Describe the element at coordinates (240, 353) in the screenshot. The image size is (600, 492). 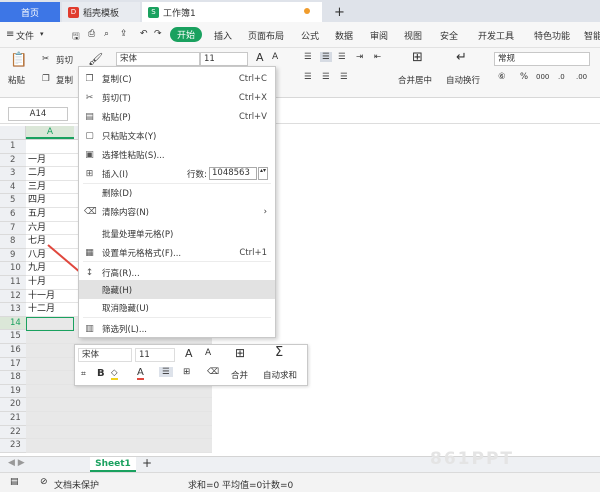
I see `mini-merge-icon: ⊞` at that location.